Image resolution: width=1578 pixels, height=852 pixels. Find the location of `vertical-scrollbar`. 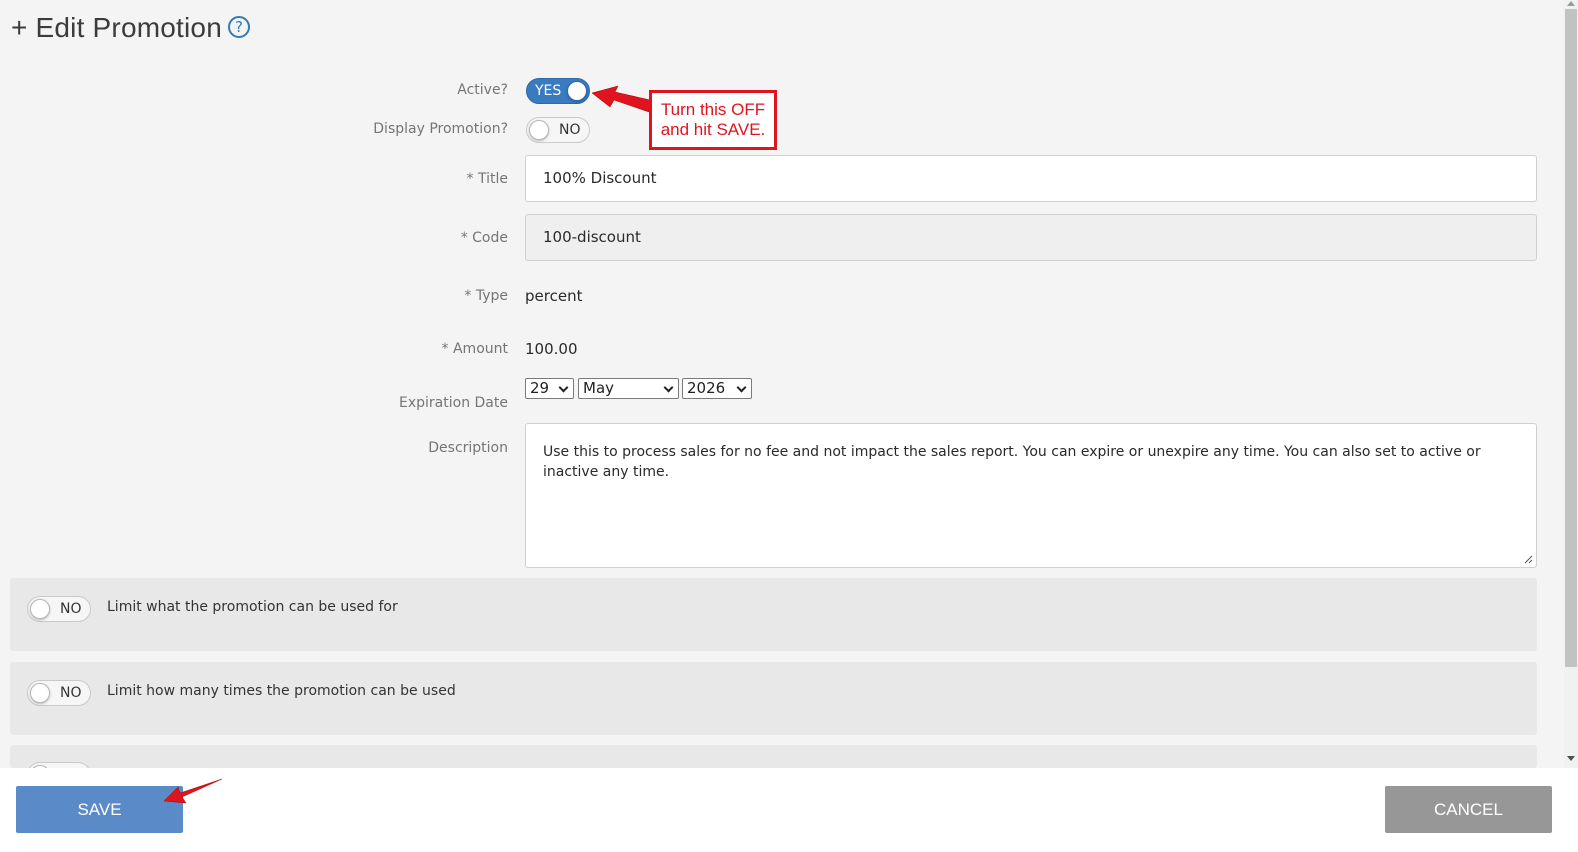

vertical-scrollbar is located at coordinates (1571, 384).